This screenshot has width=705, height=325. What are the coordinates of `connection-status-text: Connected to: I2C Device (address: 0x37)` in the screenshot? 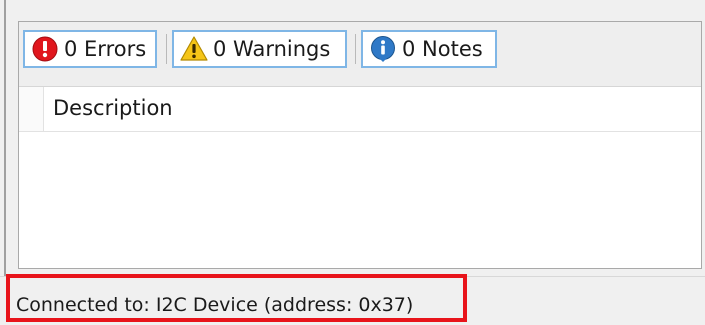 It's located at (215, 305).